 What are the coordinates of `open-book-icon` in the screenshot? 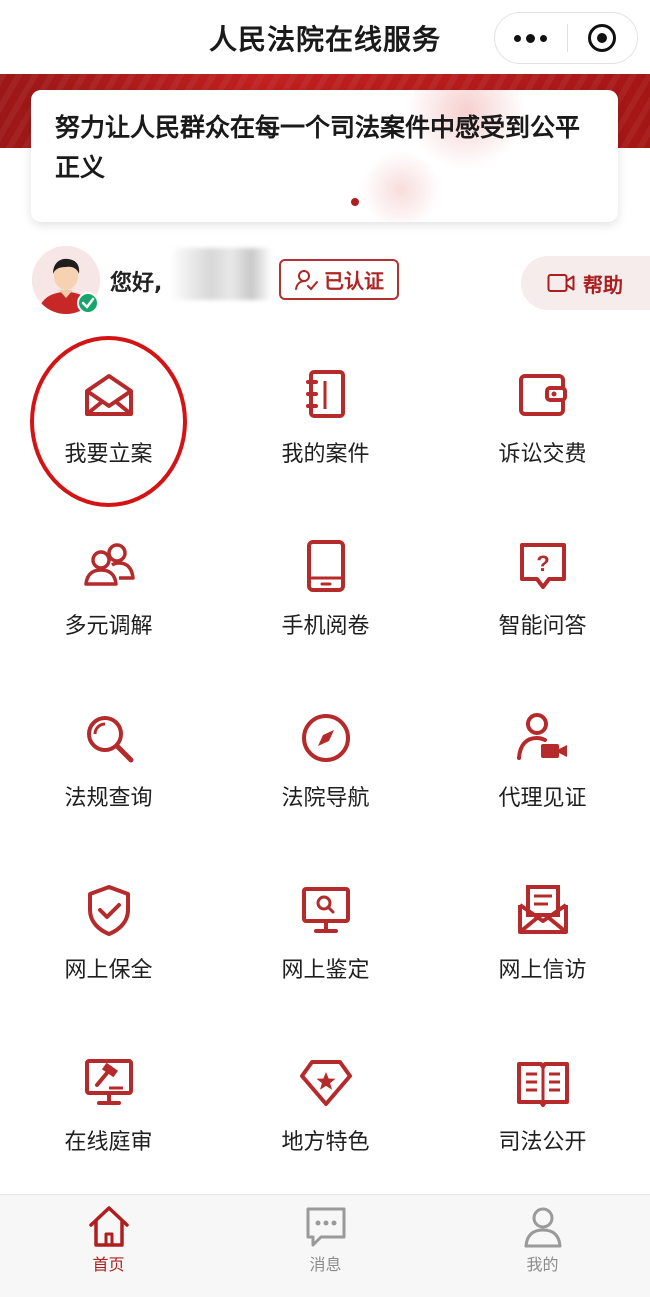 It's located at (542, 1084).